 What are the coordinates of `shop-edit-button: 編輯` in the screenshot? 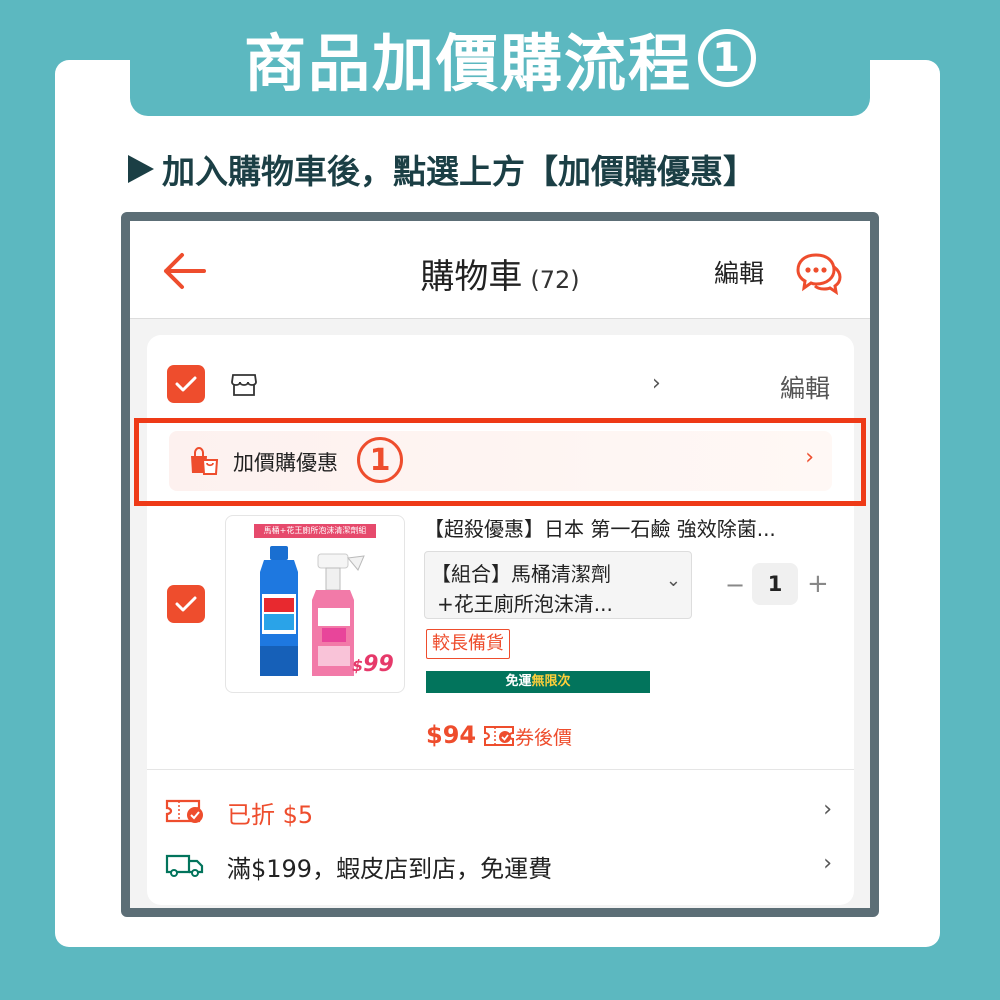 It's located at (805, 387).